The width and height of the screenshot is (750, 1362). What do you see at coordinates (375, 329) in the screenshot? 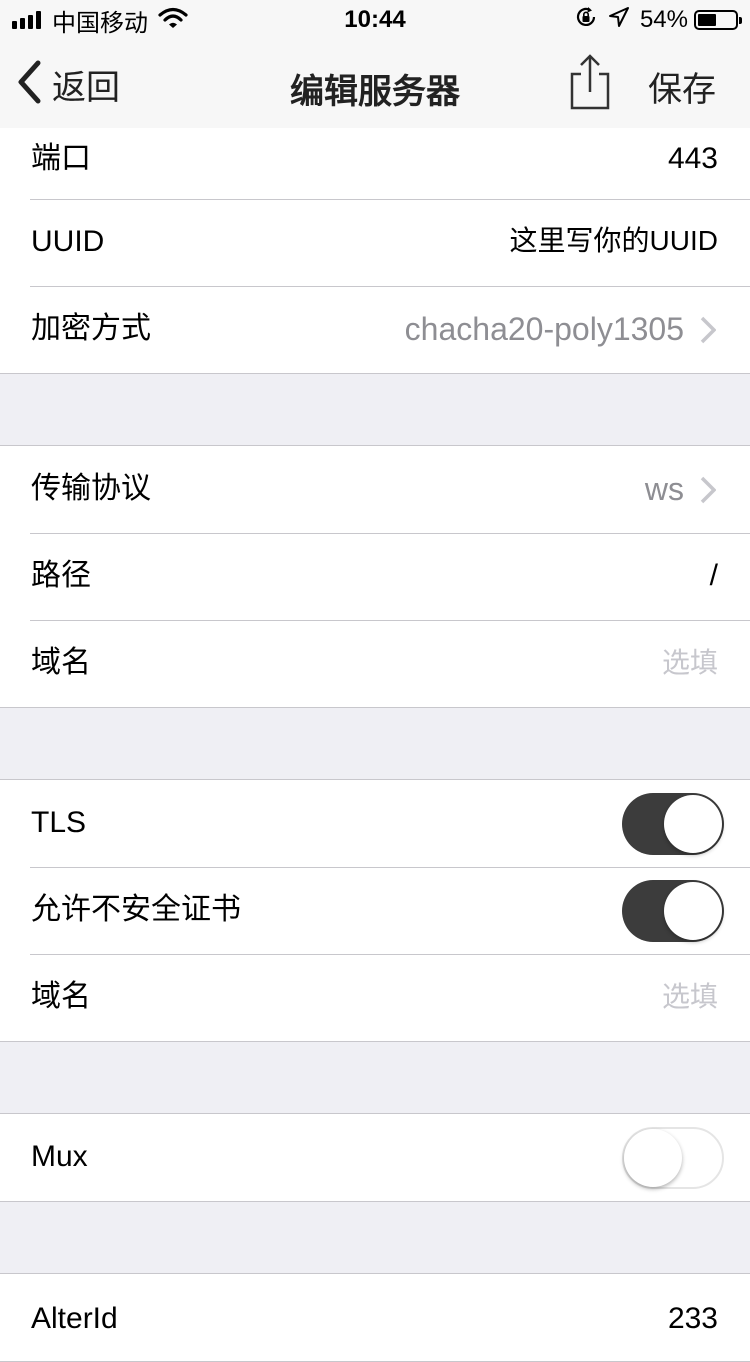
I see `encryption-row: 加密方式 chacha20-poly1305` at bounding box center [375, 329].